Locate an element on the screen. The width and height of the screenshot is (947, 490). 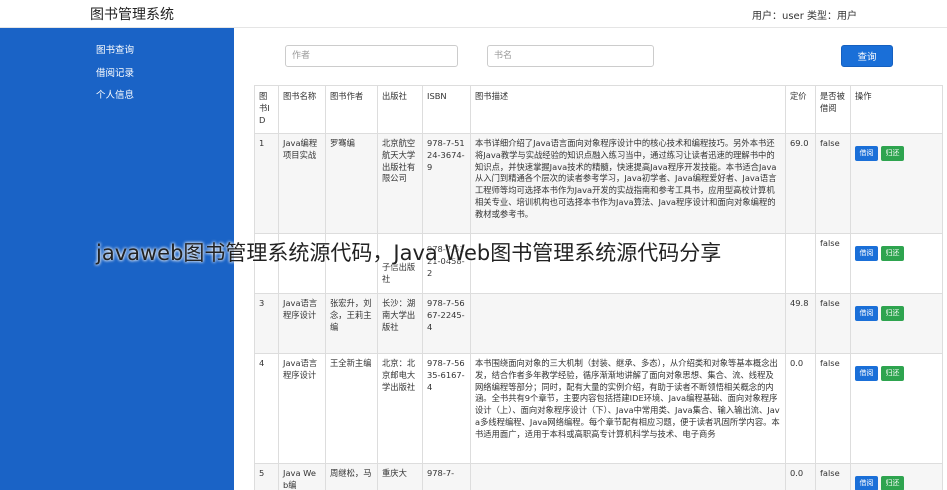
sidebar-item-book-search: 图书查询 is located at coordinates (115, 49).